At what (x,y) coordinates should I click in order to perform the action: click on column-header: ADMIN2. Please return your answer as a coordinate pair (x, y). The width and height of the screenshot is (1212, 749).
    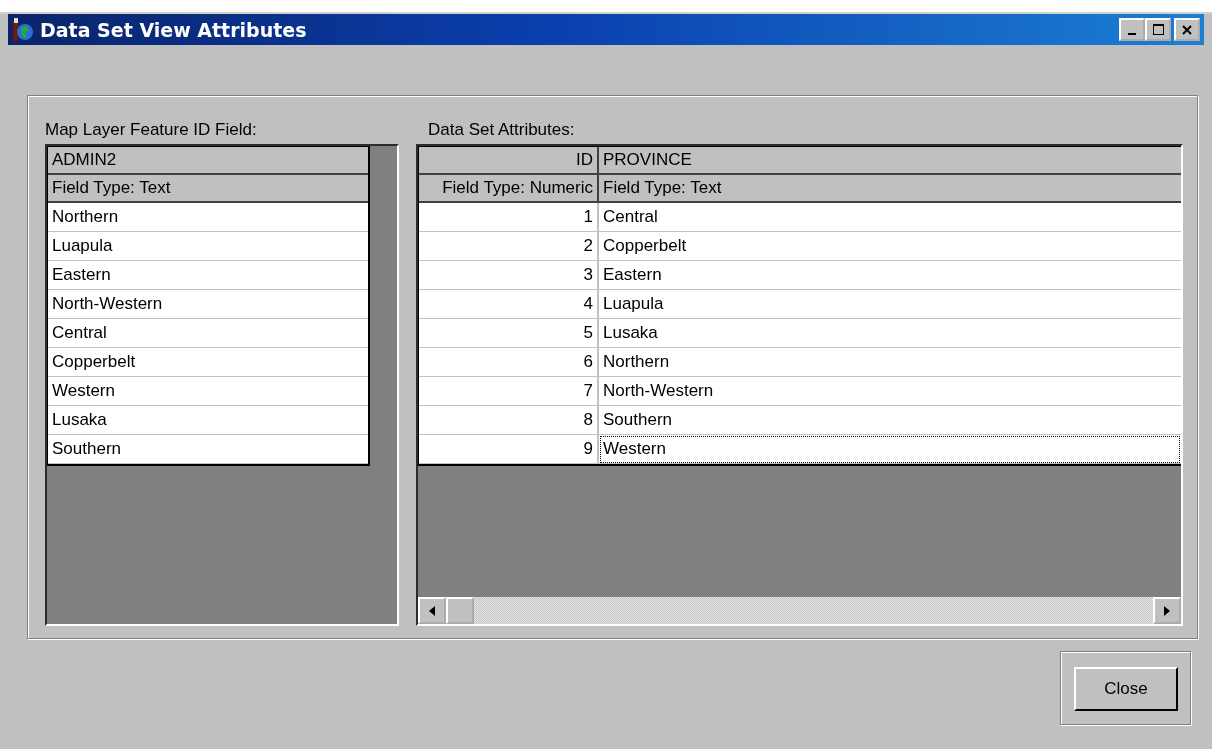
    Looking at the image, I should click on (208, 161).